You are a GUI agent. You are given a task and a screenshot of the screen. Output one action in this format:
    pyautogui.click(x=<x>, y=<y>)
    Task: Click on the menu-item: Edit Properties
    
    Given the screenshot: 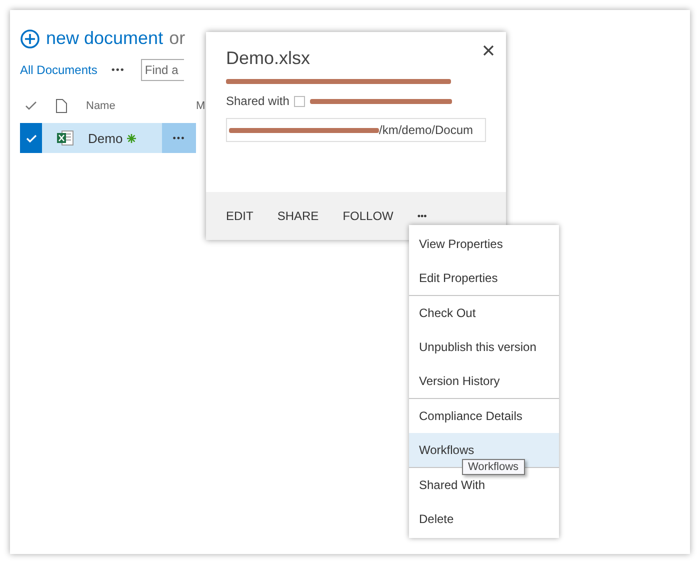 What is the action you would take?
    pyautogui.click(x=484, y=278)
    